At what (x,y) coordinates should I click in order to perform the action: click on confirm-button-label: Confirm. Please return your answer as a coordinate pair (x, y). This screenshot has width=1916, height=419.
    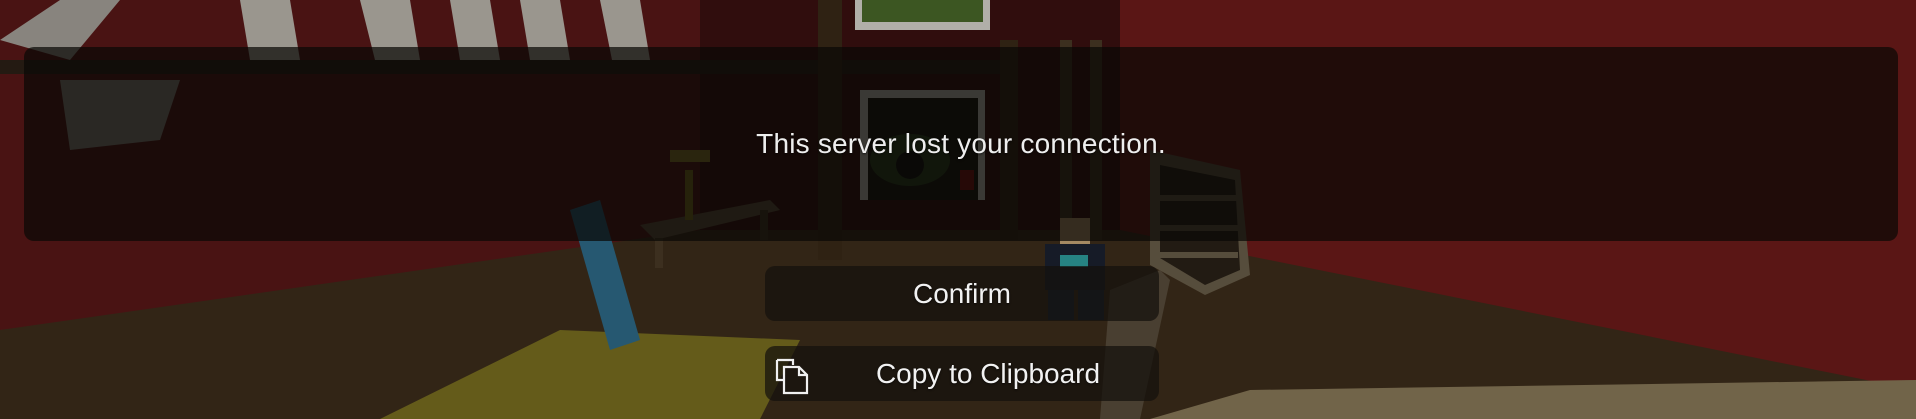
    Looking at the image, I should click on (961, 293).